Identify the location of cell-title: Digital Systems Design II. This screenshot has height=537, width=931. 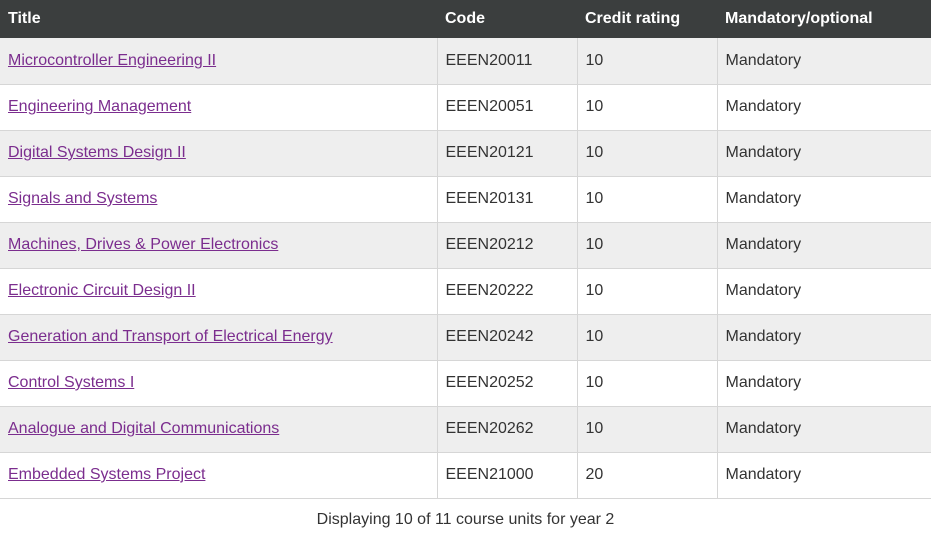
(219, 153).